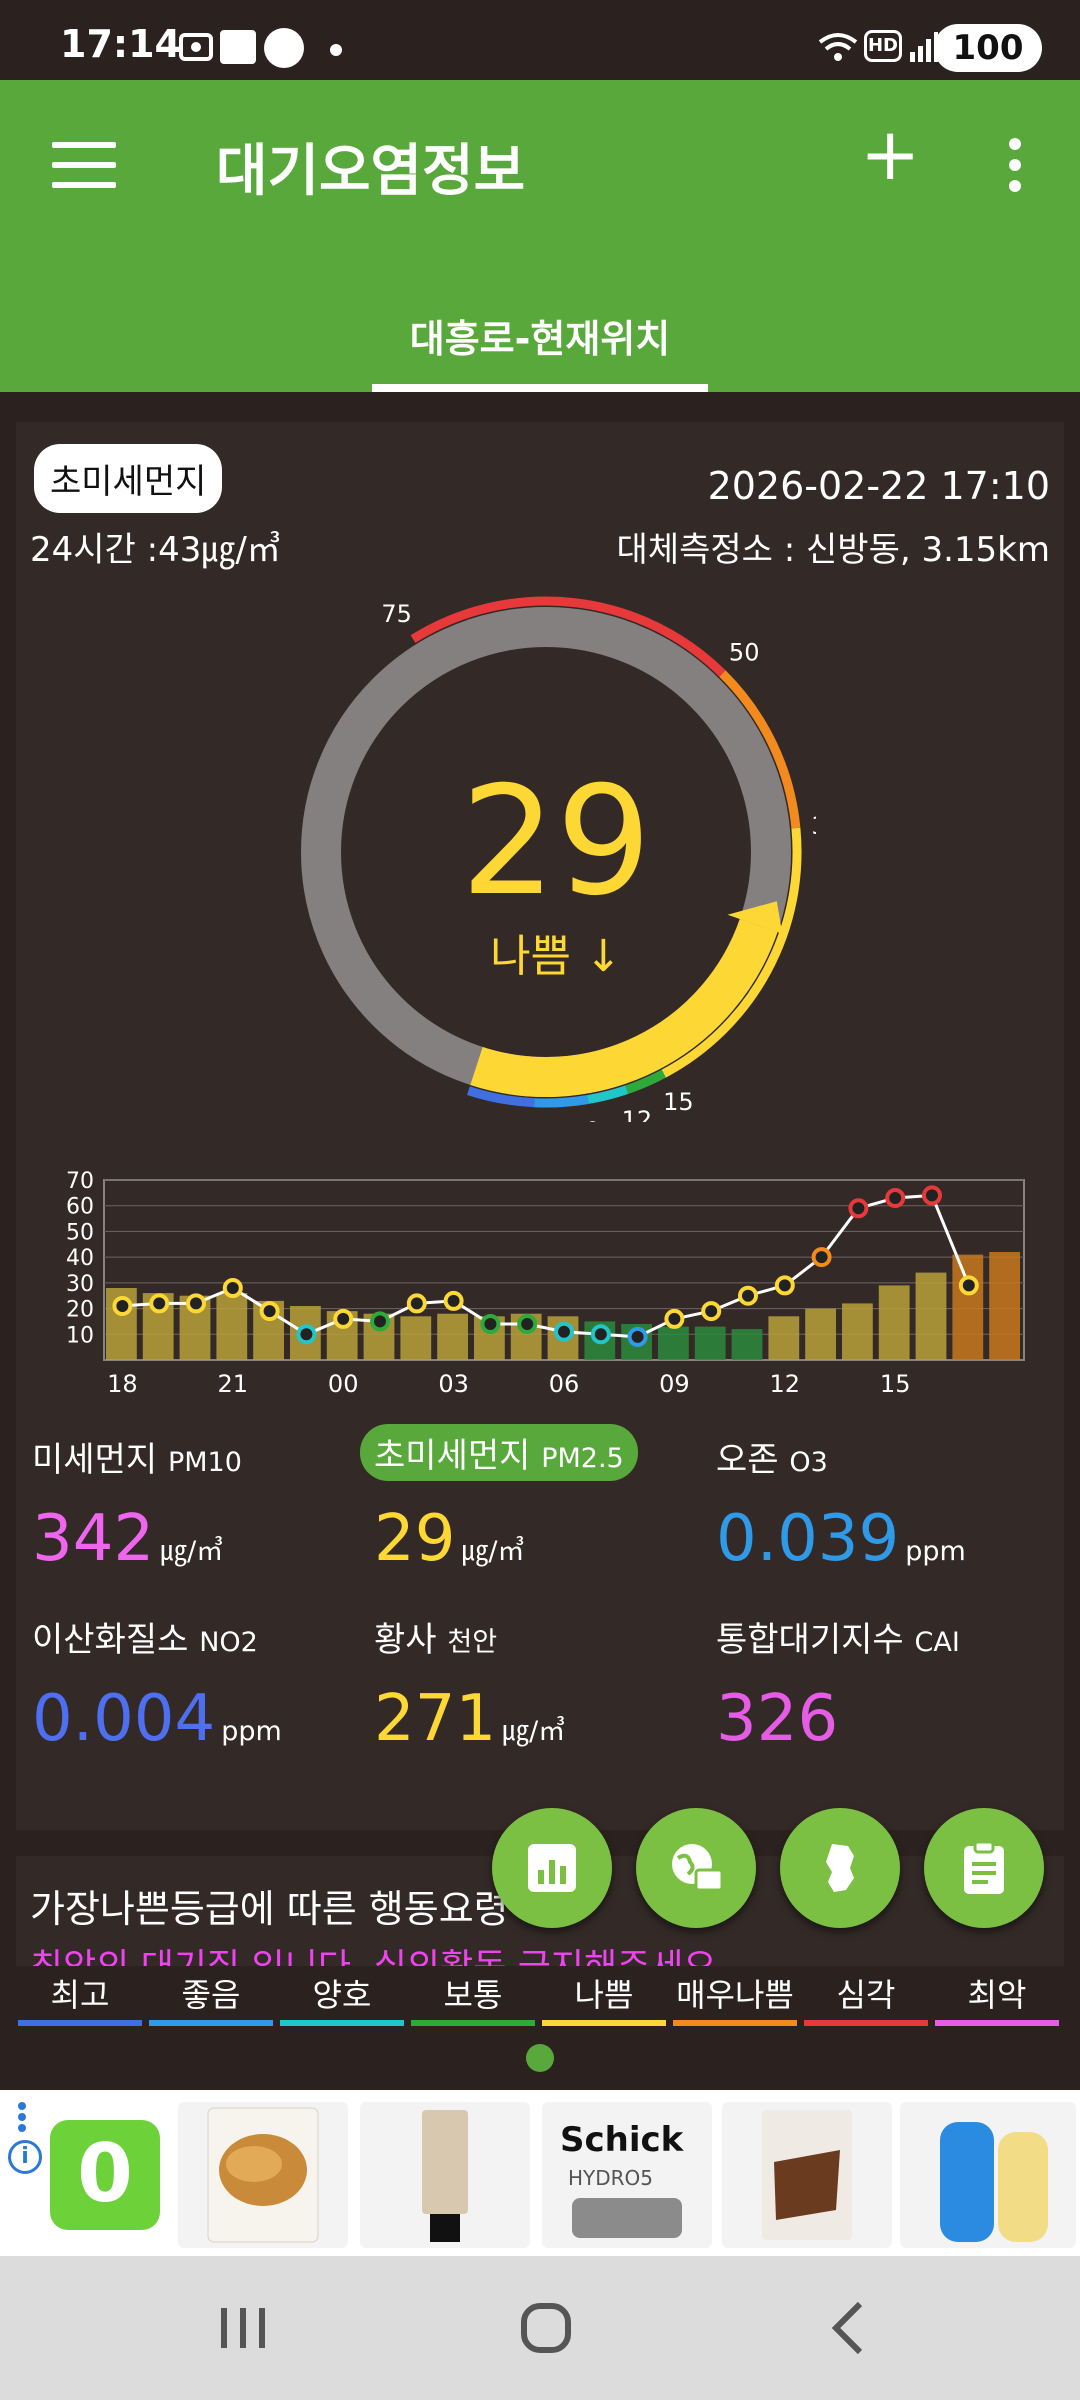  Describe the element at coordinates (145, 1640) in the screenshot. I see `metric-name: 이산화질소 NO2` at that location.